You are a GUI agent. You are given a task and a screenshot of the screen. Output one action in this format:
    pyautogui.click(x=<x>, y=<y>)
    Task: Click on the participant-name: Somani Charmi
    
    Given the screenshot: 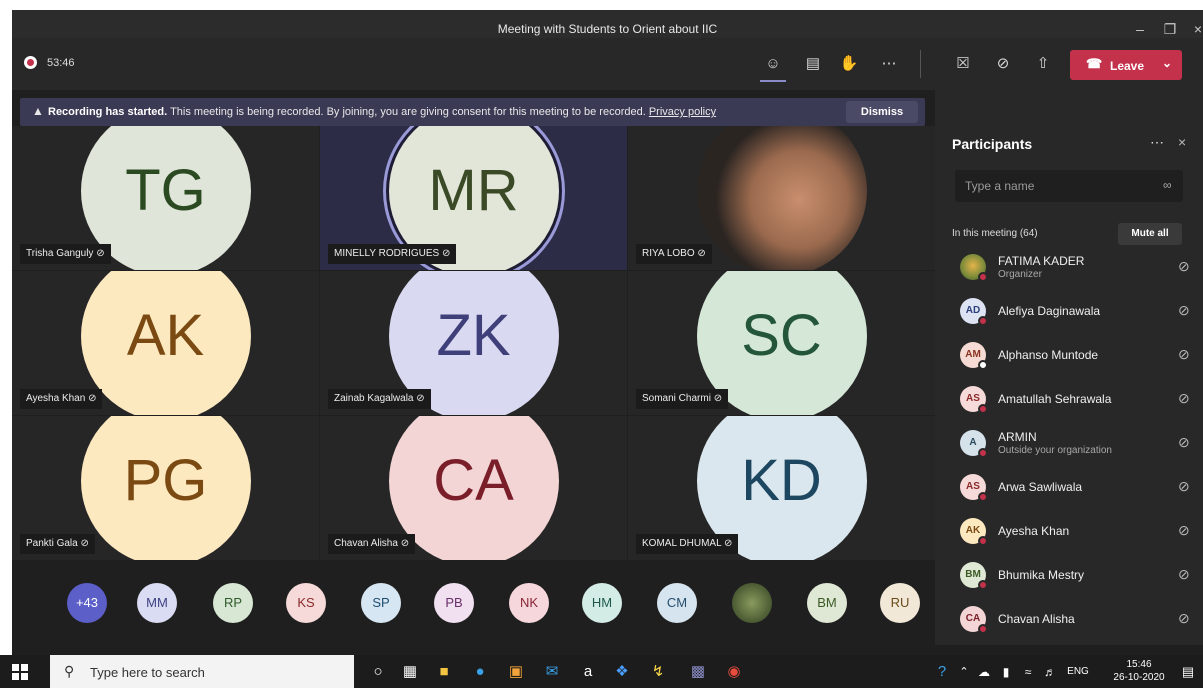 What is the action you would take?
    pyautogui.click(x=676, y=398)
    